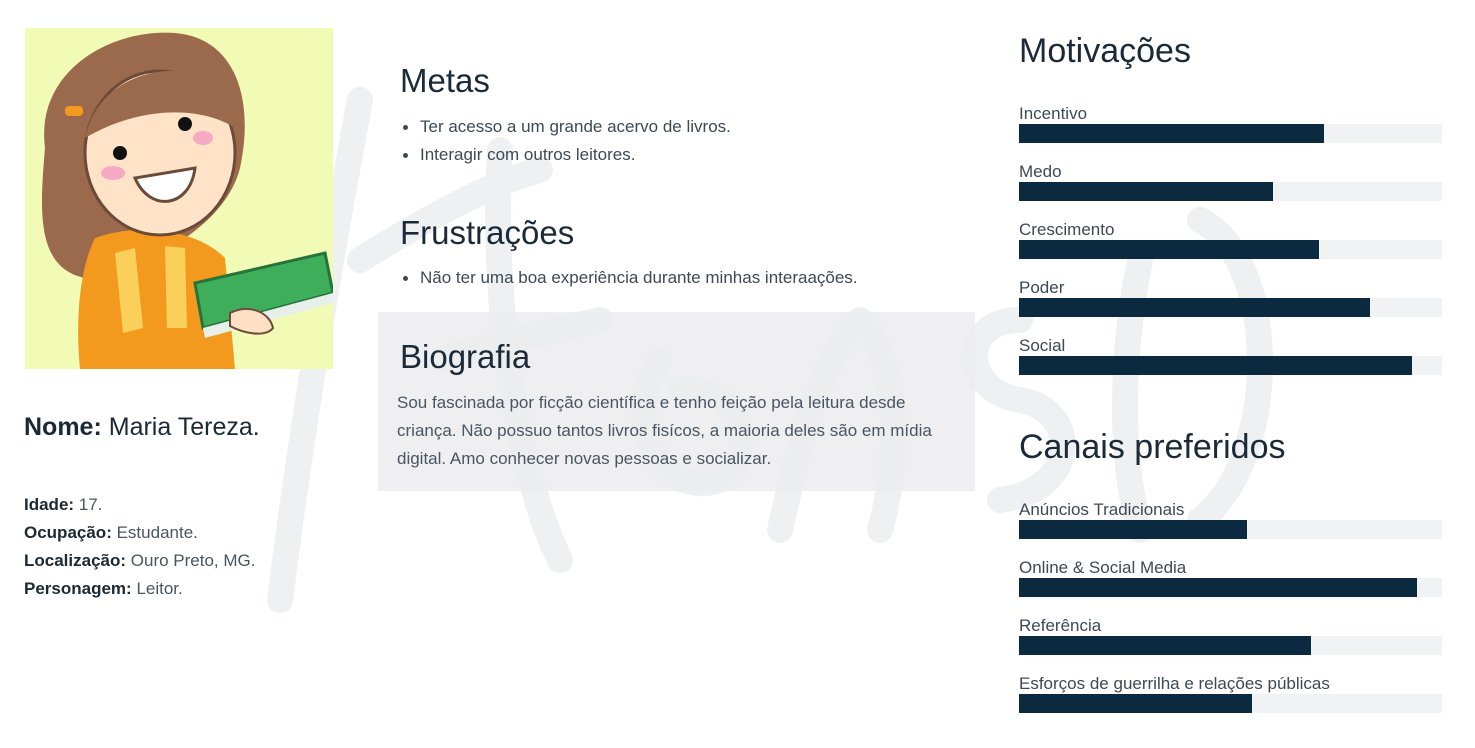  I want to click on goals-title: Metas, so click(445, 80).